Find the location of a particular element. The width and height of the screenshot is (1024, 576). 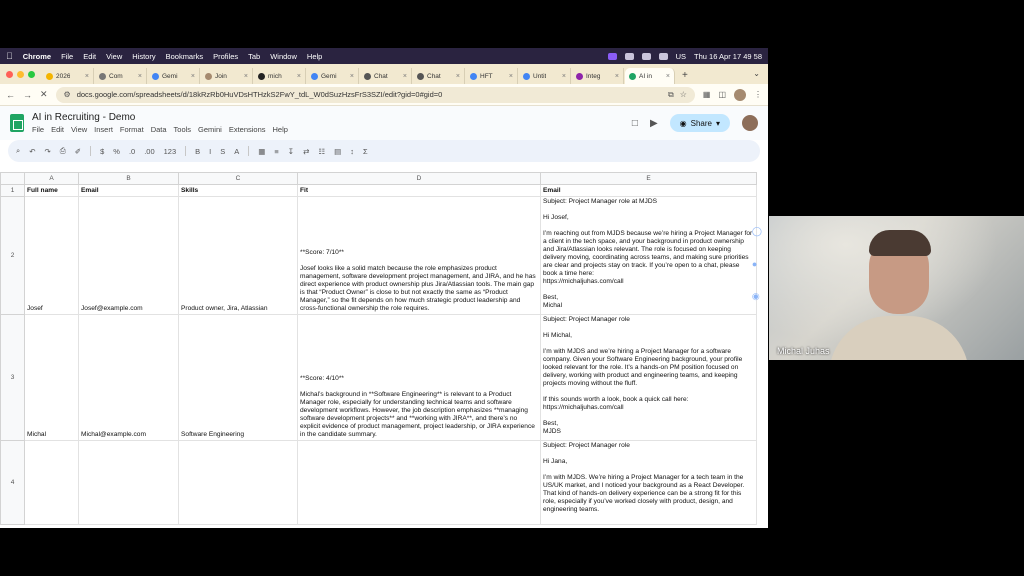

toolbar-button: ▤ is located at coordinates (337, 151).